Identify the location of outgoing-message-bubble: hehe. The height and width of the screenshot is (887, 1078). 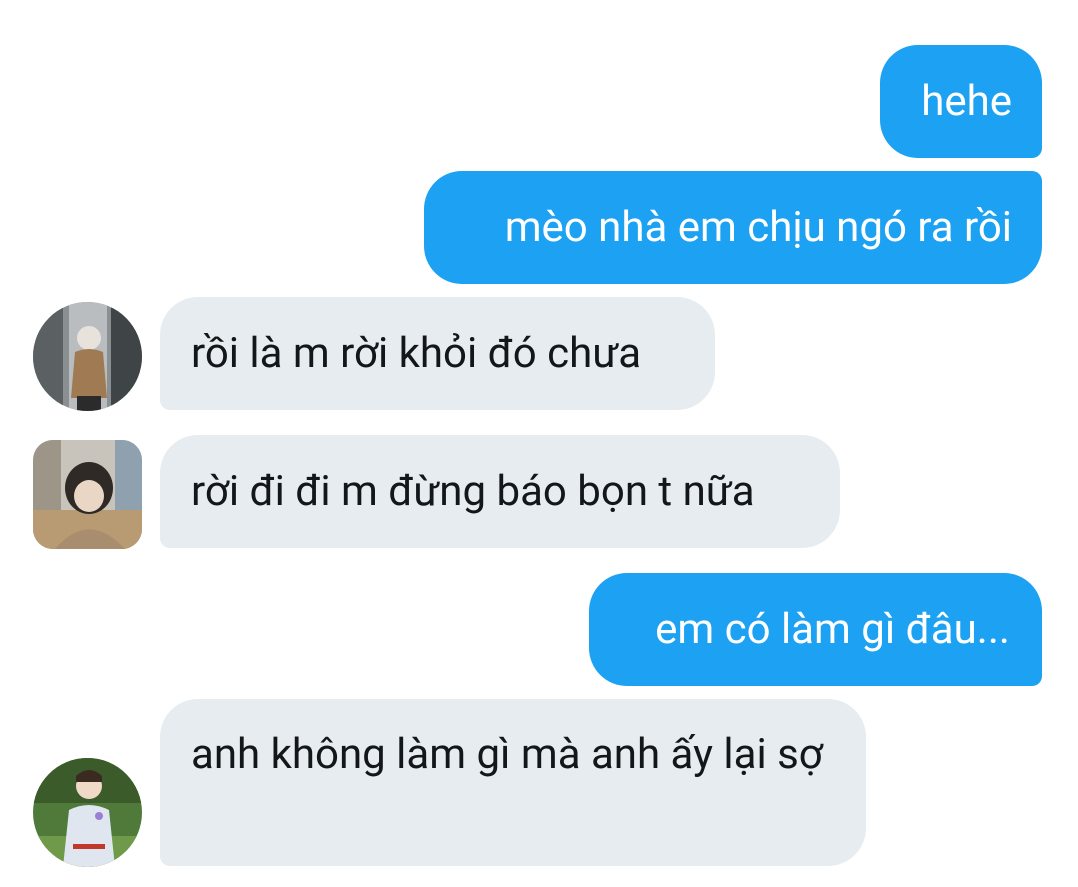
(961, 101).